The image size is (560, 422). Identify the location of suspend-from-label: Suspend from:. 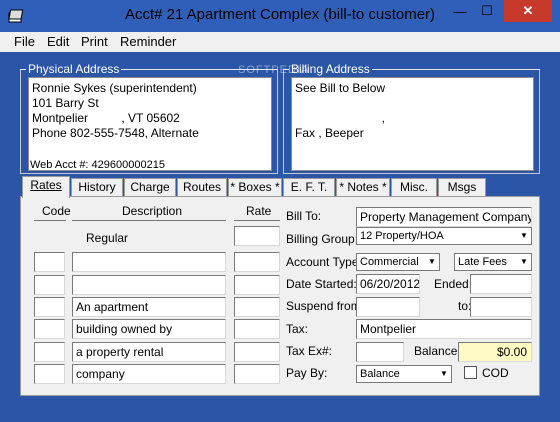
(325, 306).